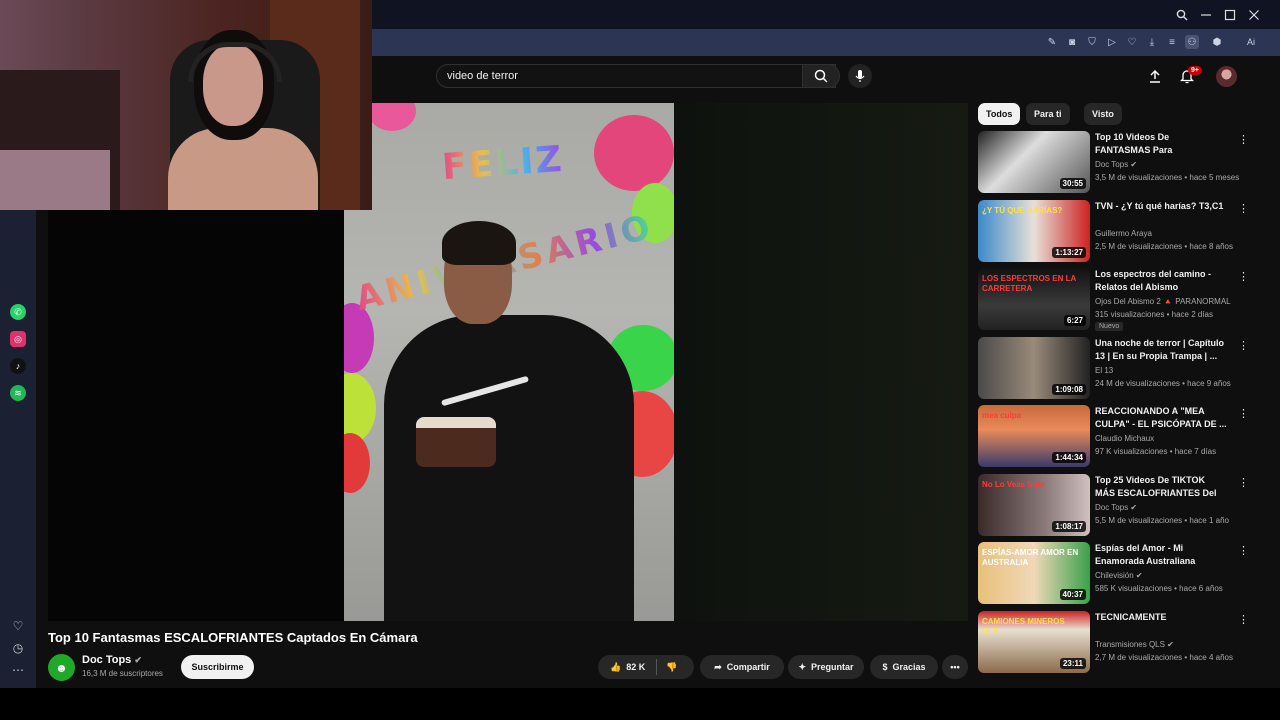 The width and height of the screenshot is (1280, 720). What do you see at coordinates (61, 667) in the screenshot?
I see `channel-avatar: ☻` at bounding box center [61, 667].